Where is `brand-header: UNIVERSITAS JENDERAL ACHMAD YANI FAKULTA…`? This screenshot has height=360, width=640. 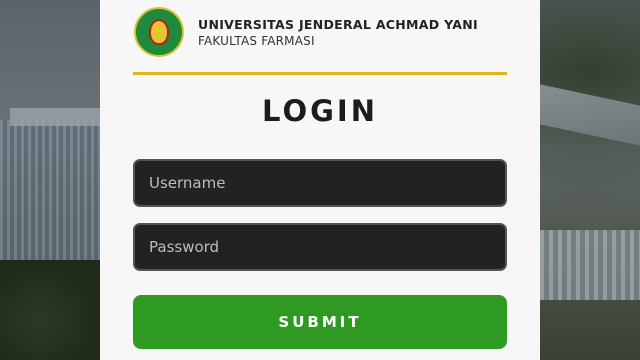 brand-header: UNIVERSITAS JENDERAL ACHMAD YANI FAKULTA… is located at coordinates (306, 32).